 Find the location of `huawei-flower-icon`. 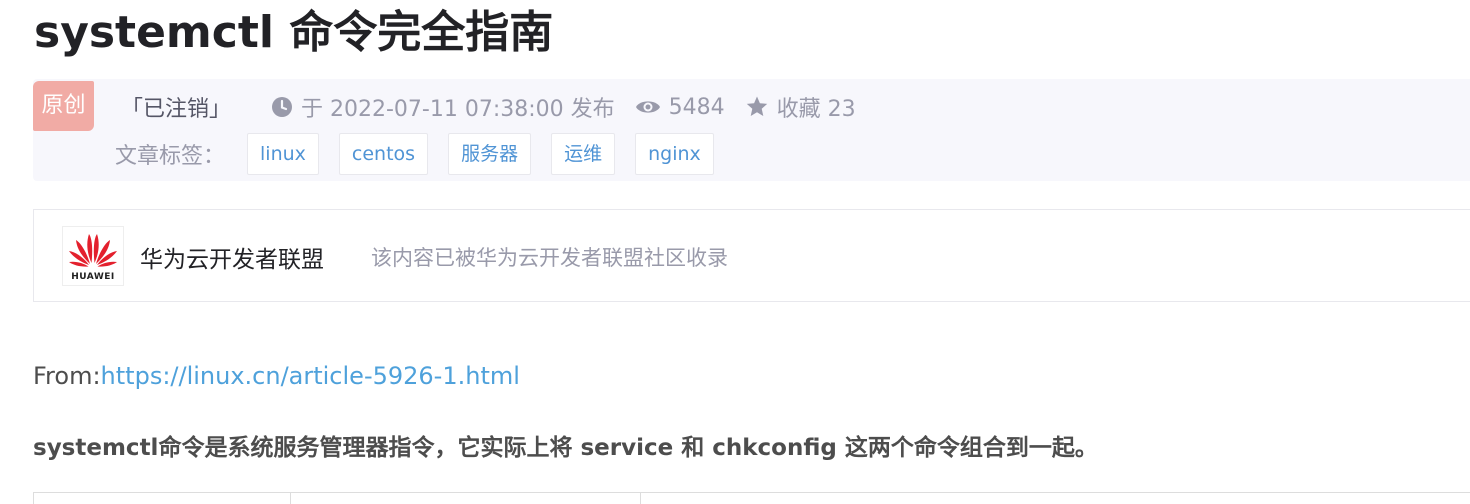

huawei-flower-icon is located at coordinates (93, 250).